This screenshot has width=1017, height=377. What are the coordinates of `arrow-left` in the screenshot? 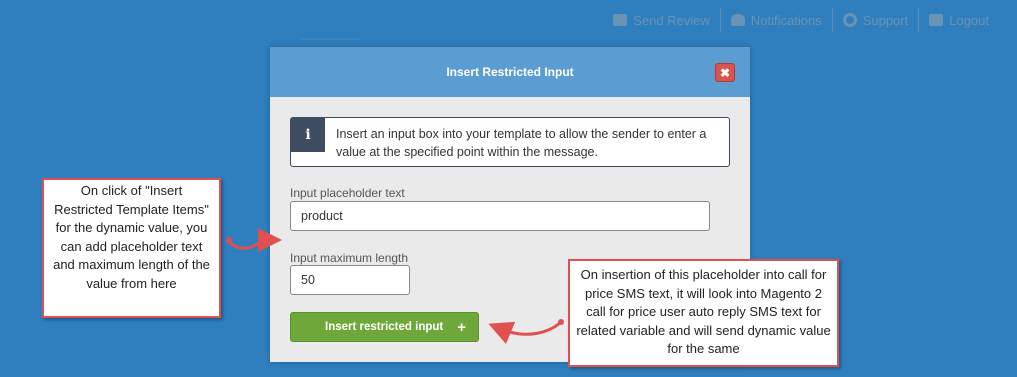 It's located at (253, 240).